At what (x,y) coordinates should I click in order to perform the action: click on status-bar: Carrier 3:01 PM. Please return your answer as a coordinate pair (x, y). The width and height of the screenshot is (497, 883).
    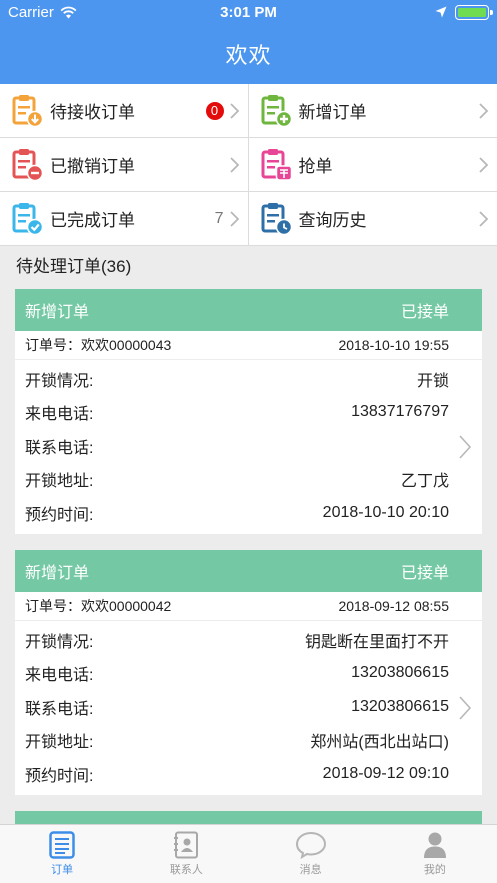
    Looking at the image, I should click on (248, 12).